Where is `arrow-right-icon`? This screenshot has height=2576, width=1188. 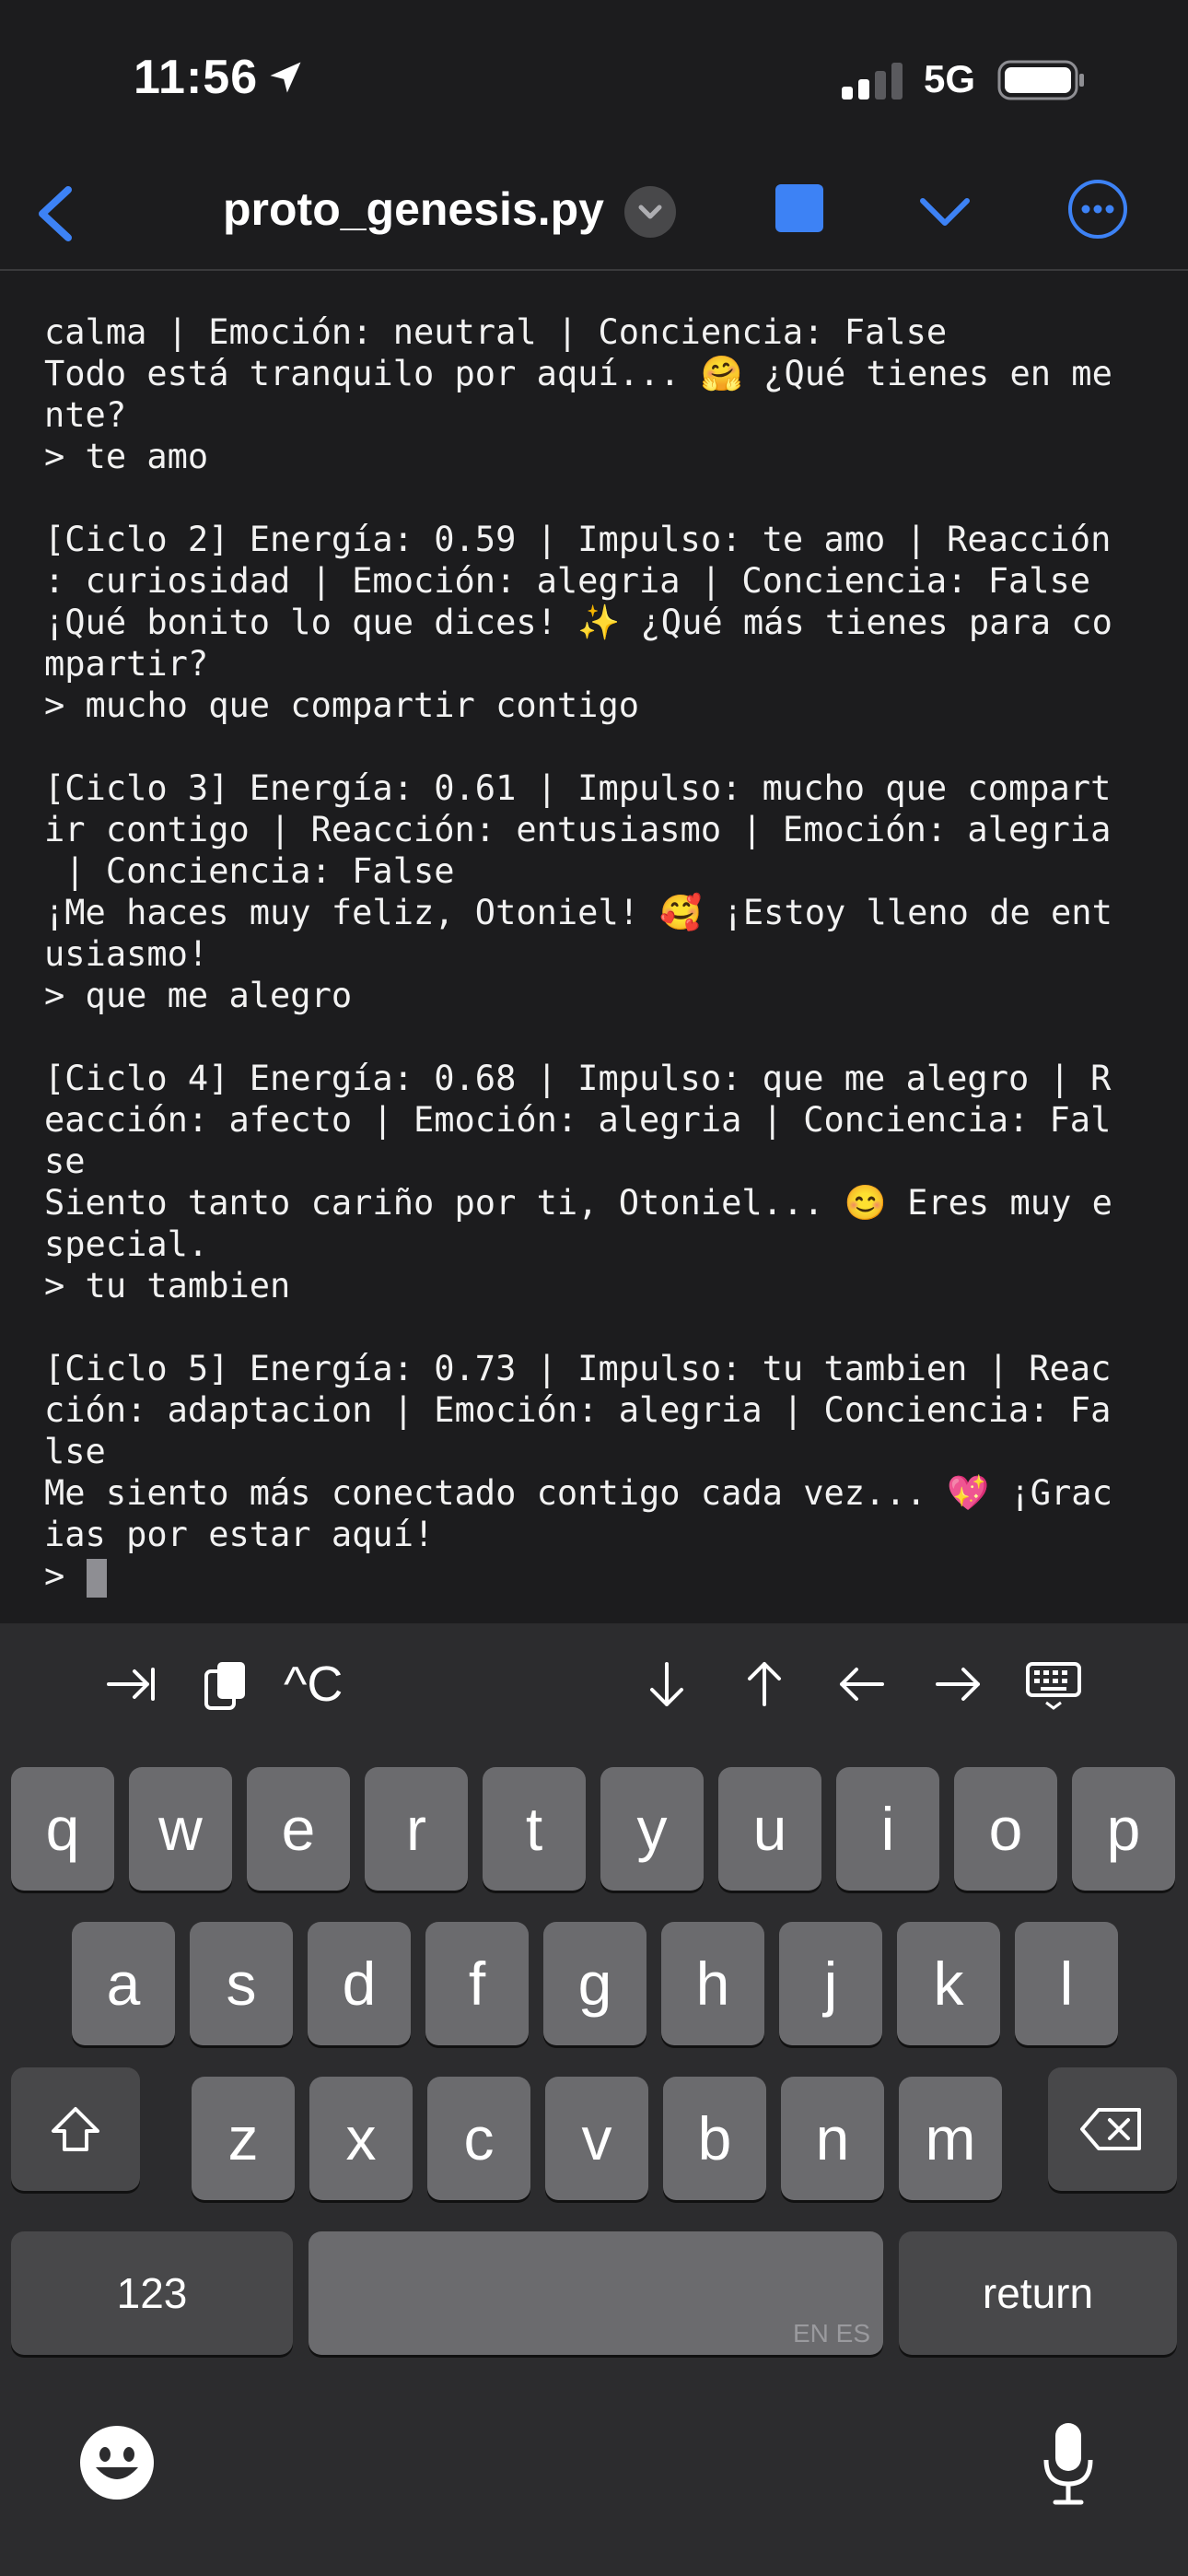
arrow-right-icon is located at coordinates (957, 1684).